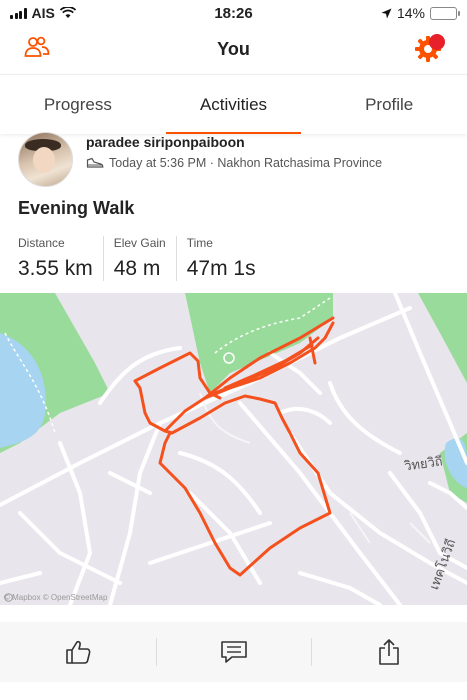  What do you see at coordinates (165, 142) in the screenshot?
I see `athlete-name: paradee siriponpaiboon` at bounding box center [165, 142].